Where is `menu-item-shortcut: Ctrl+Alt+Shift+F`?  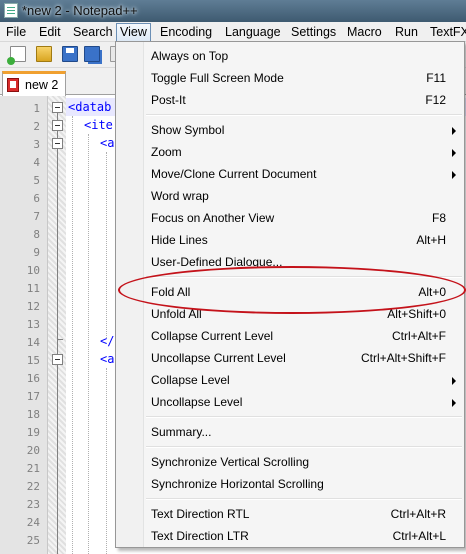
menu-item-shortcut: Ctrl+Alt+Shift+F is located at coordinates (403, 358).